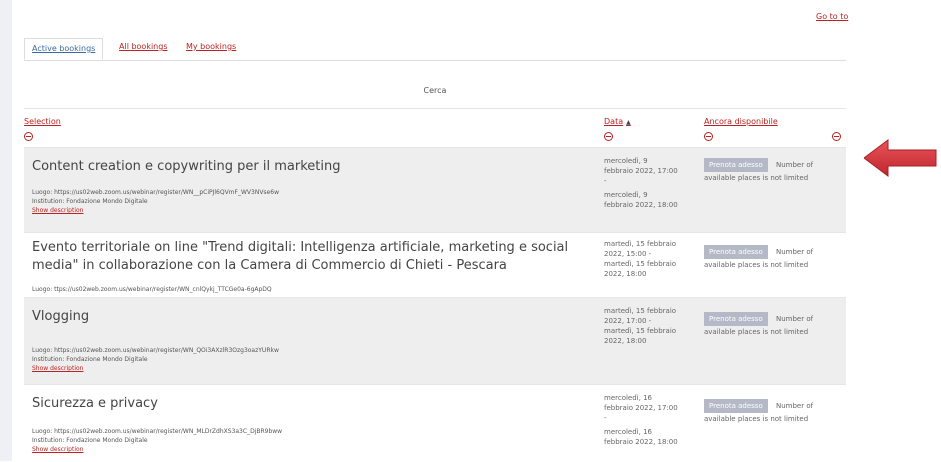 The width and height of the screenshot is (941, 462). Describe the element at coordinates (28, 136) in the screenshot. I see `collapse-selection-icon` at that location.